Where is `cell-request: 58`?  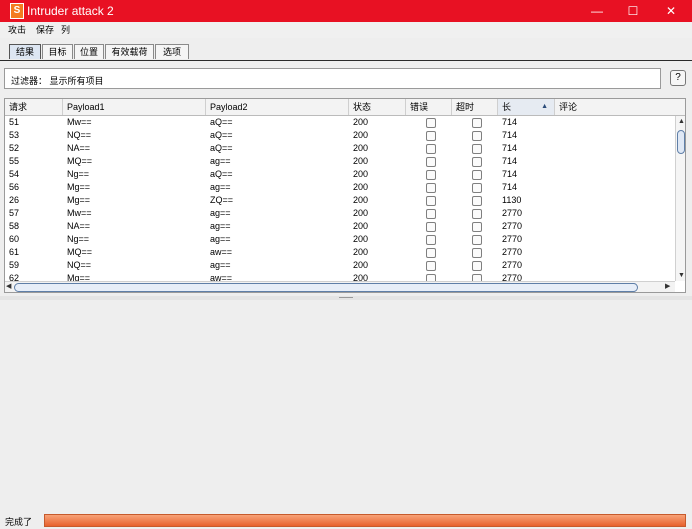
cell-request: 58 is located at coordinates (14, 226).